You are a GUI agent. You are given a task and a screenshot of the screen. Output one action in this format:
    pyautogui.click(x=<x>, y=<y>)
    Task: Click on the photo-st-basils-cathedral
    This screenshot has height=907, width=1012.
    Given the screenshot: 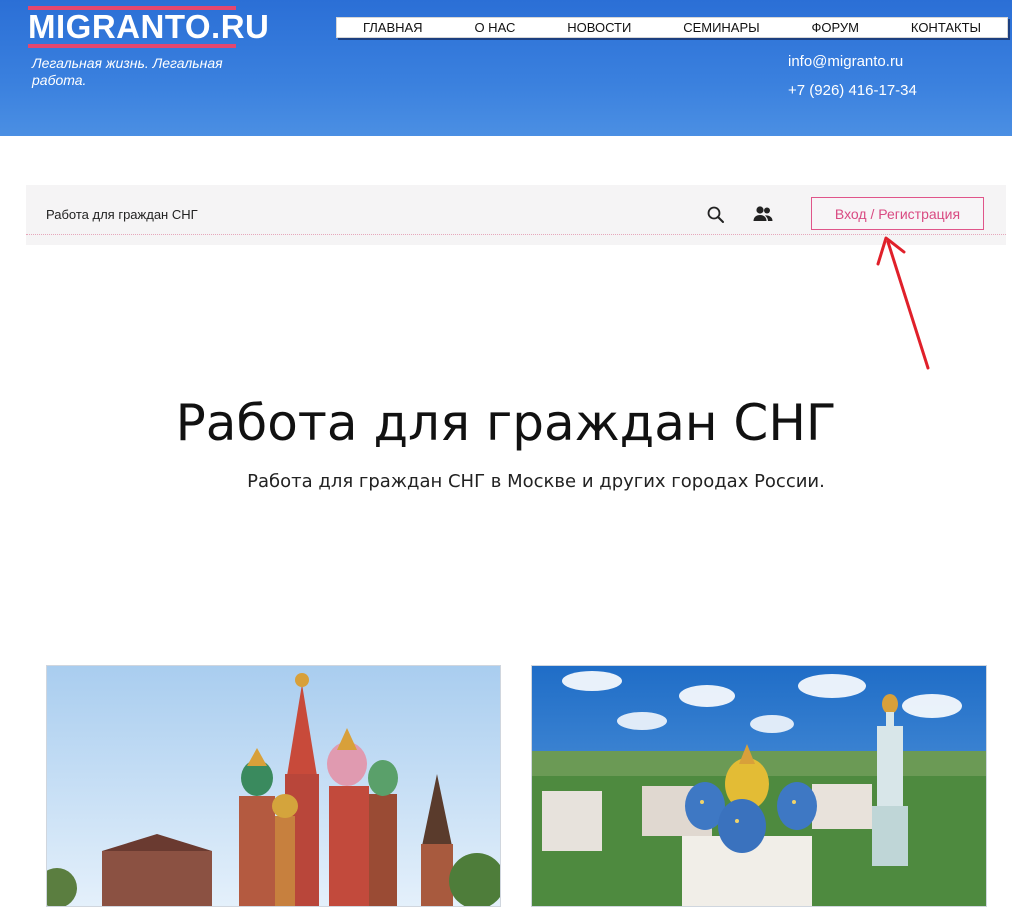 What is the action you would take?
    pyautogui.click(x=273, y=786)
    